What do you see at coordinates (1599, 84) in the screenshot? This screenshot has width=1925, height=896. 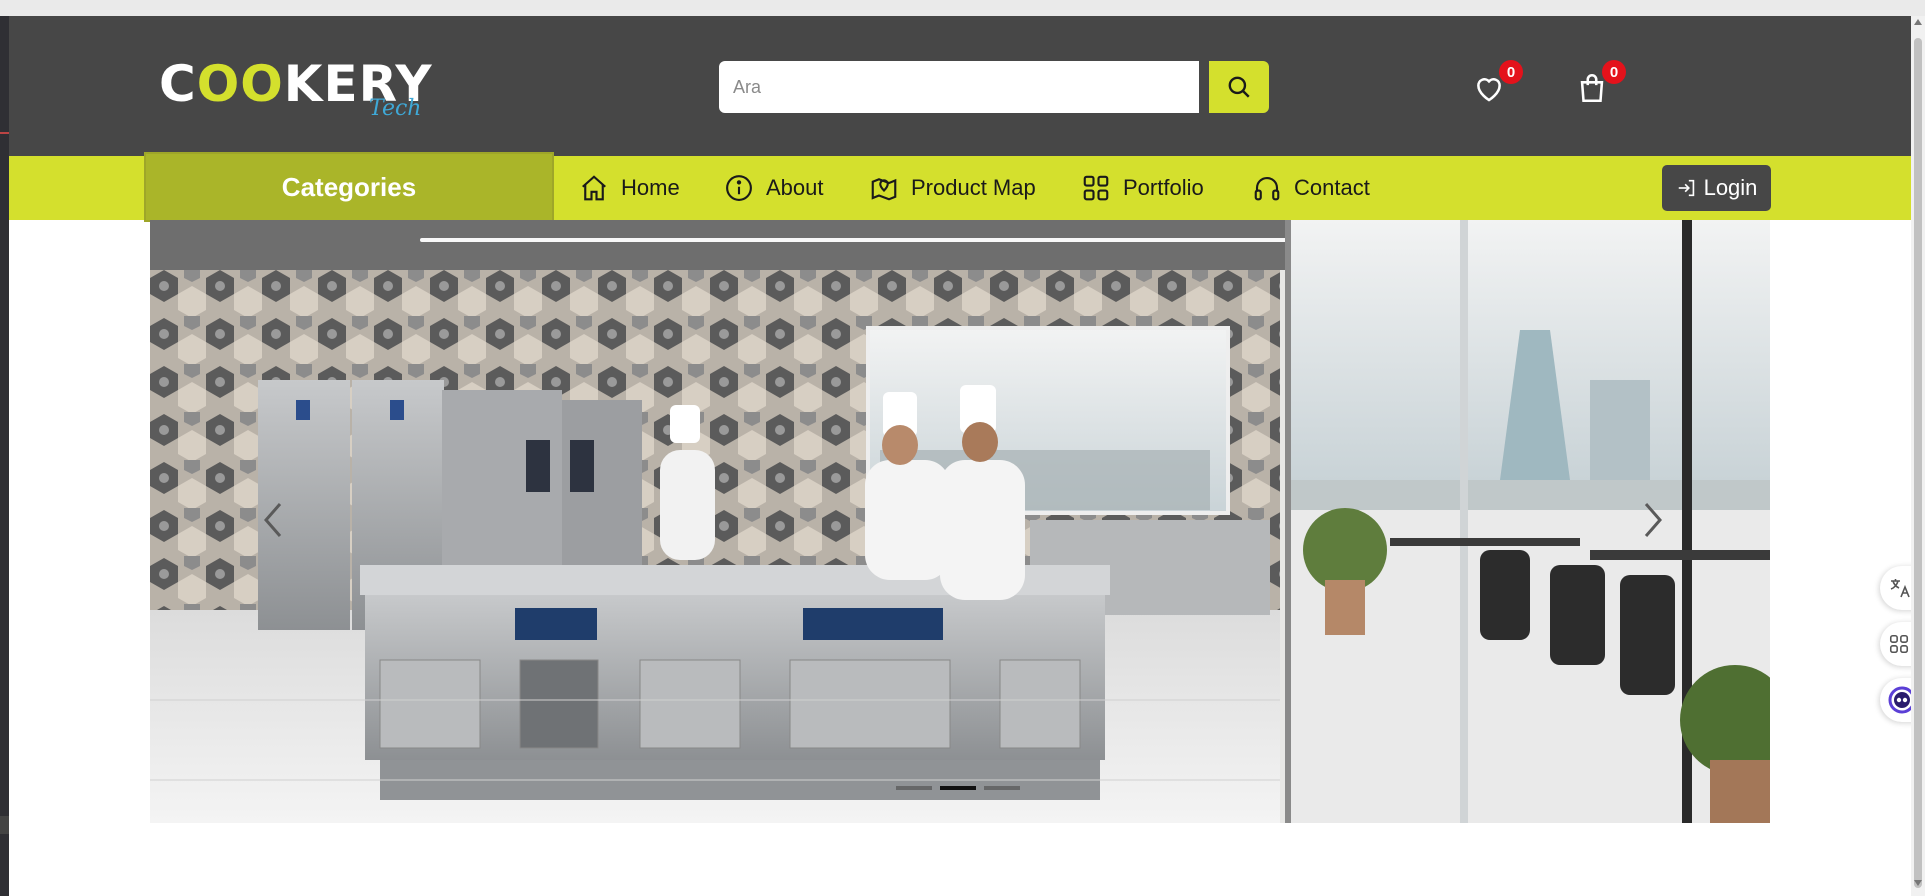 I see `cart-button: 0` at bounding box center [1599, 84].